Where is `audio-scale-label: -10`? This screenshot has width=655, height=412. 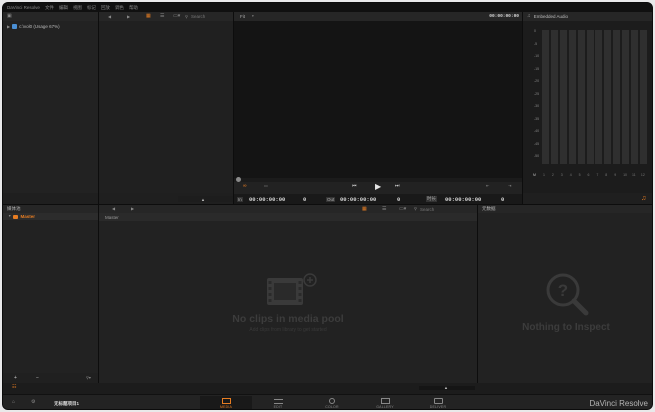
audio-scale-label: -10 is located at coordinates (537, 56).